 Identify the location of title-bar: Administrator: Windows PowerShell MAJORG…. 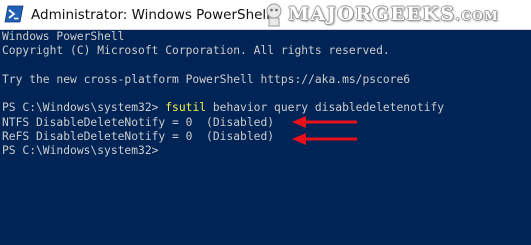
(265, 15).